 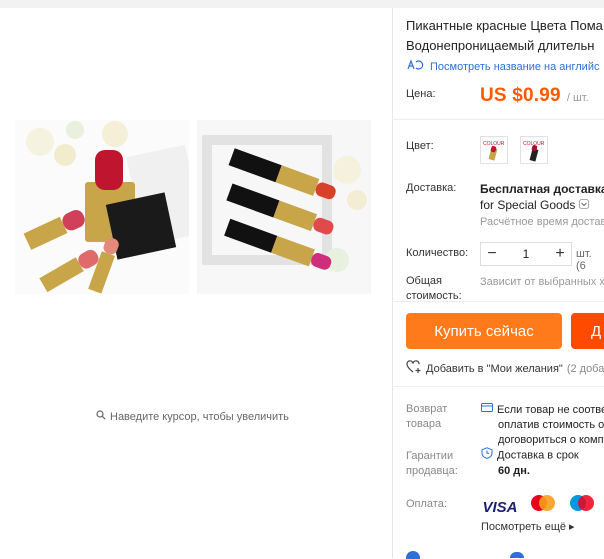 I want to click on top-strip, so click(x=302, y=4).